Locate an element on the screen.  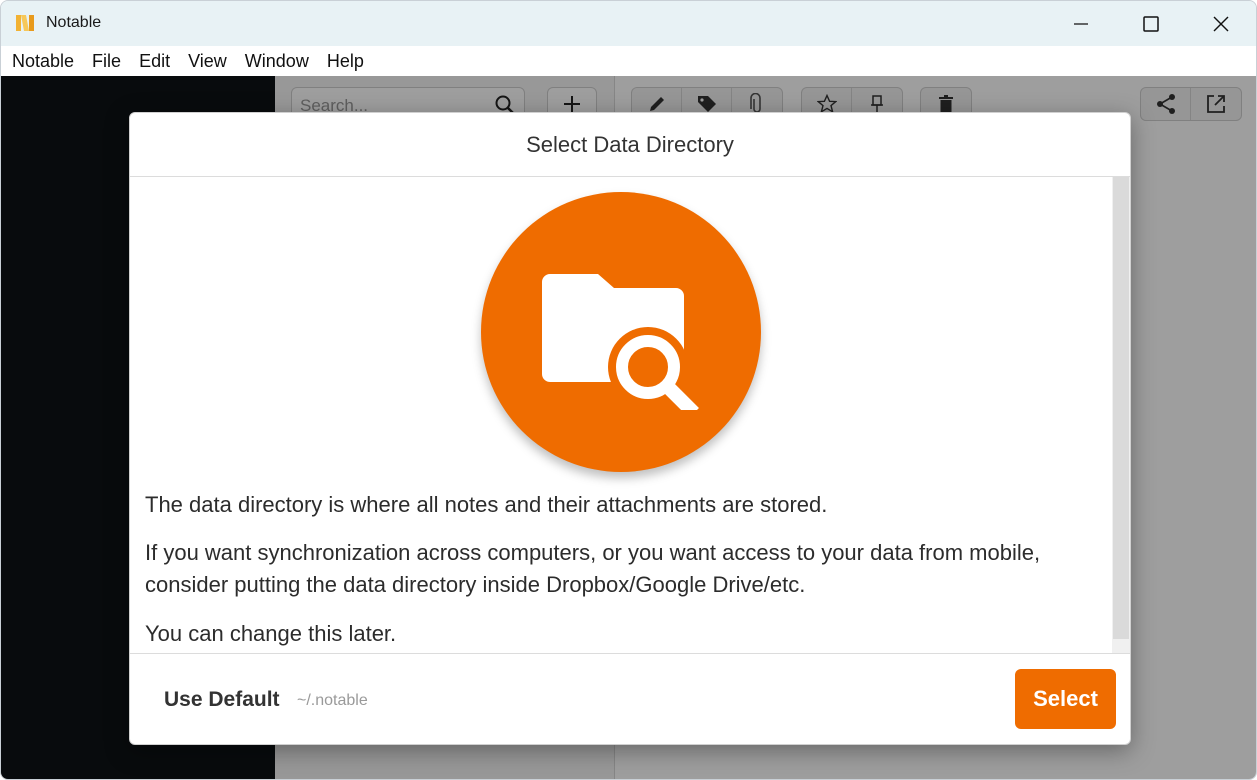
use-default-button: Use Default is located at coordinates (222, 700).